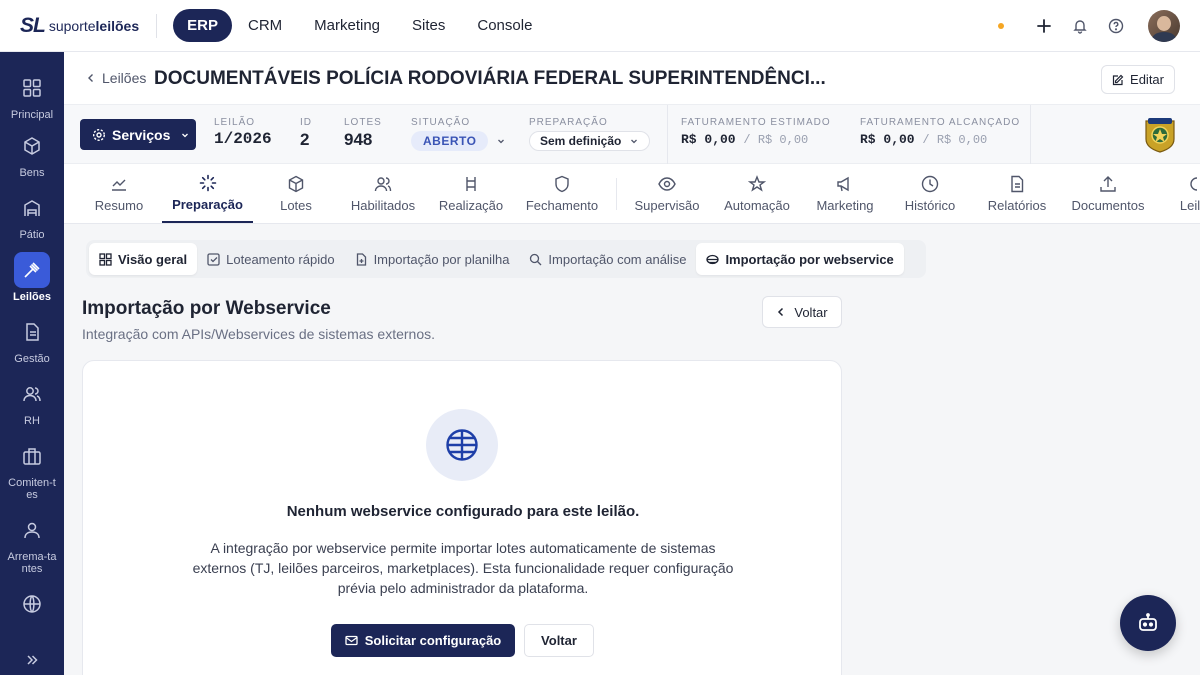 Image resolution: width=1200 pixels, height=675 pixels. Describe the element at coordinates (423, 640) in the screenshot. I see `request-config-button: Solicitar configuração` at that location.